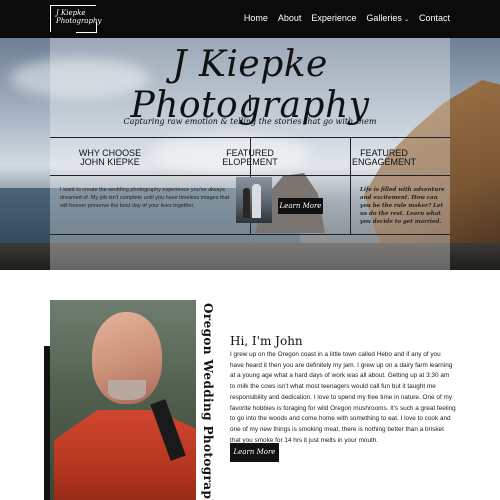 This screenshot has height=500, width=500. What do you see at coordinates (333, 19) in the screenshot?
I see `nav-experience-link: Experience` at bounding box center [333, 19].